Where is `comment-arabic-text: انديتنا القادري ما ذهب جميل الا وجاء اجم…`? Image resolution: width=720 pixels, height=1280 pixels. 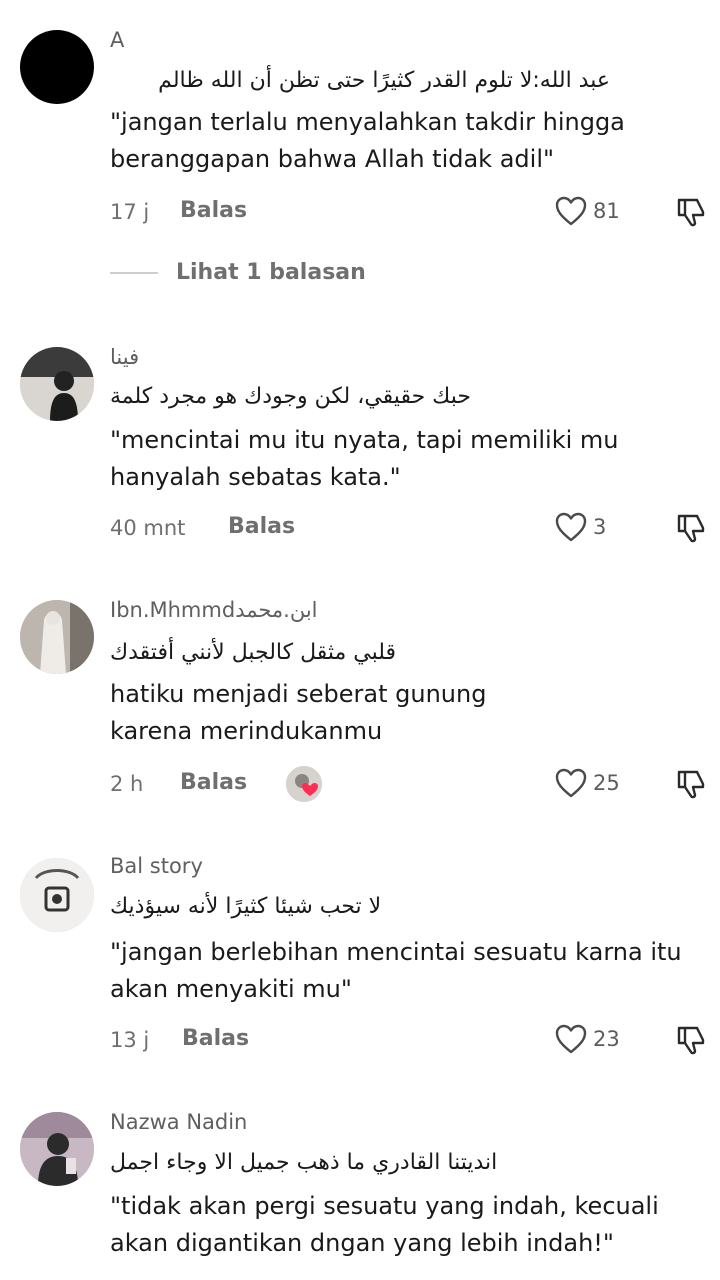
comment-arabic-text: انديتنا القادري ما ذهب جميل الا وجاء اجم… is located at coordinates (304, 1162).